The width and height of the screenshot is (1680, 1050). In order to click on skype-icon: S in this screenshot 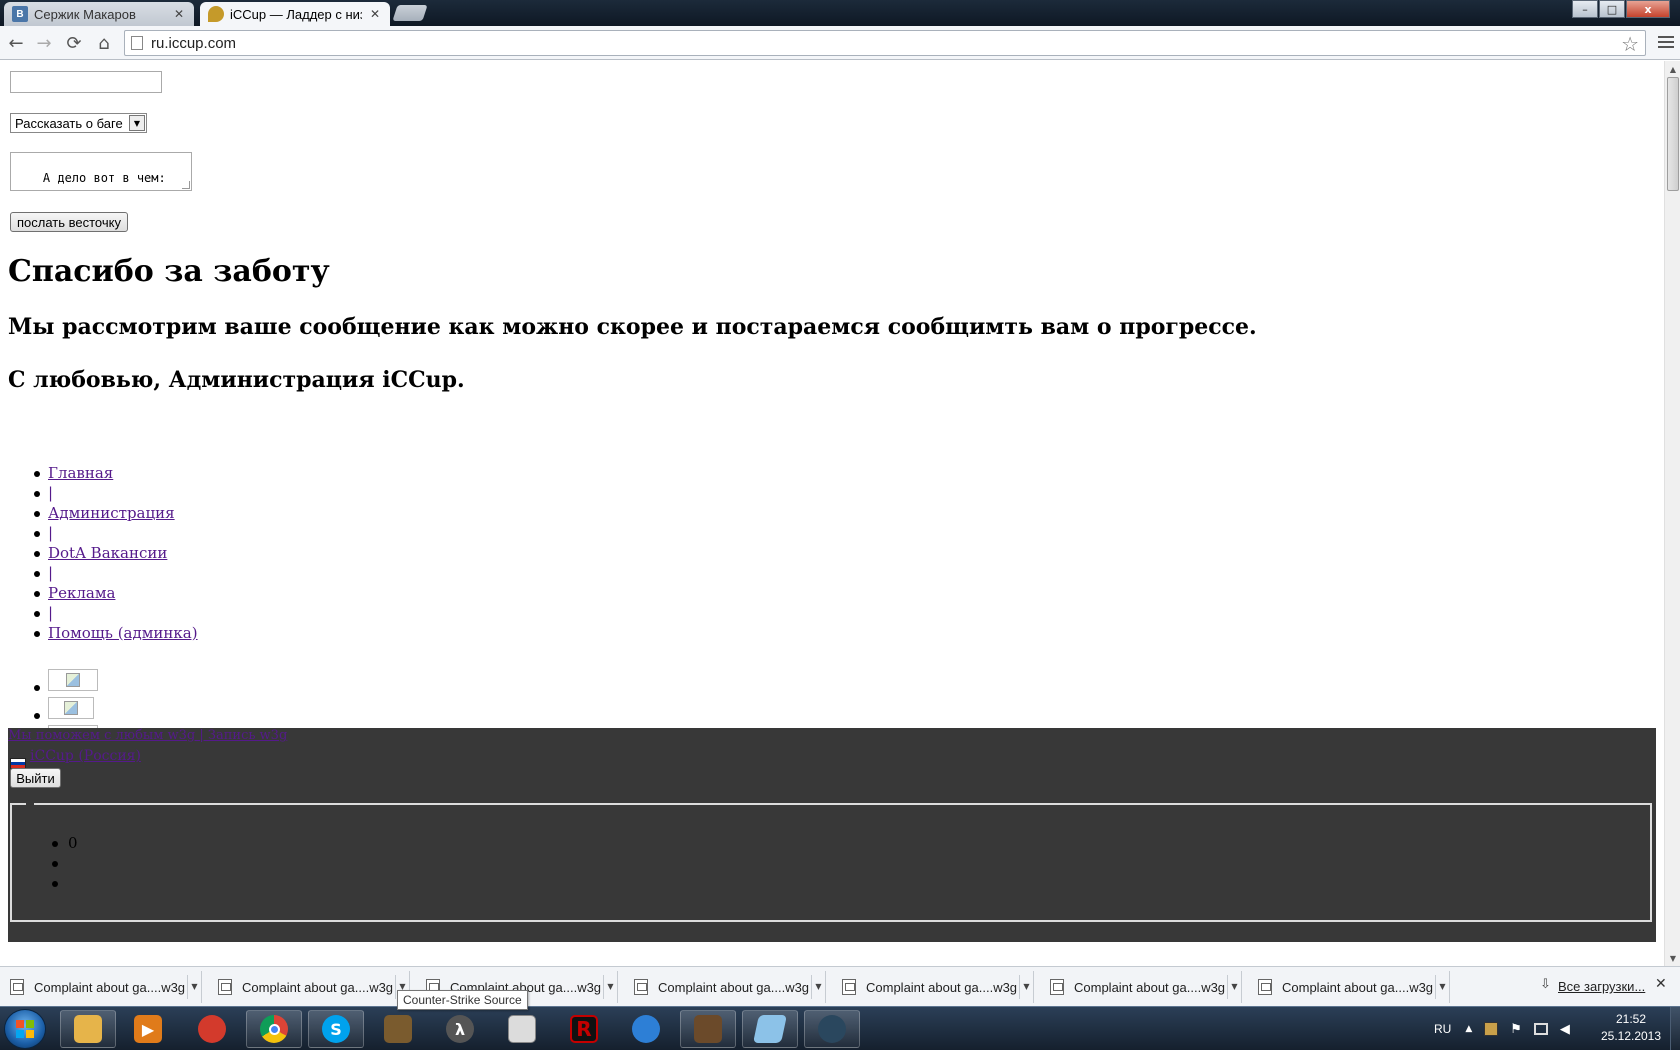, I will do `click(336, 1029)`.